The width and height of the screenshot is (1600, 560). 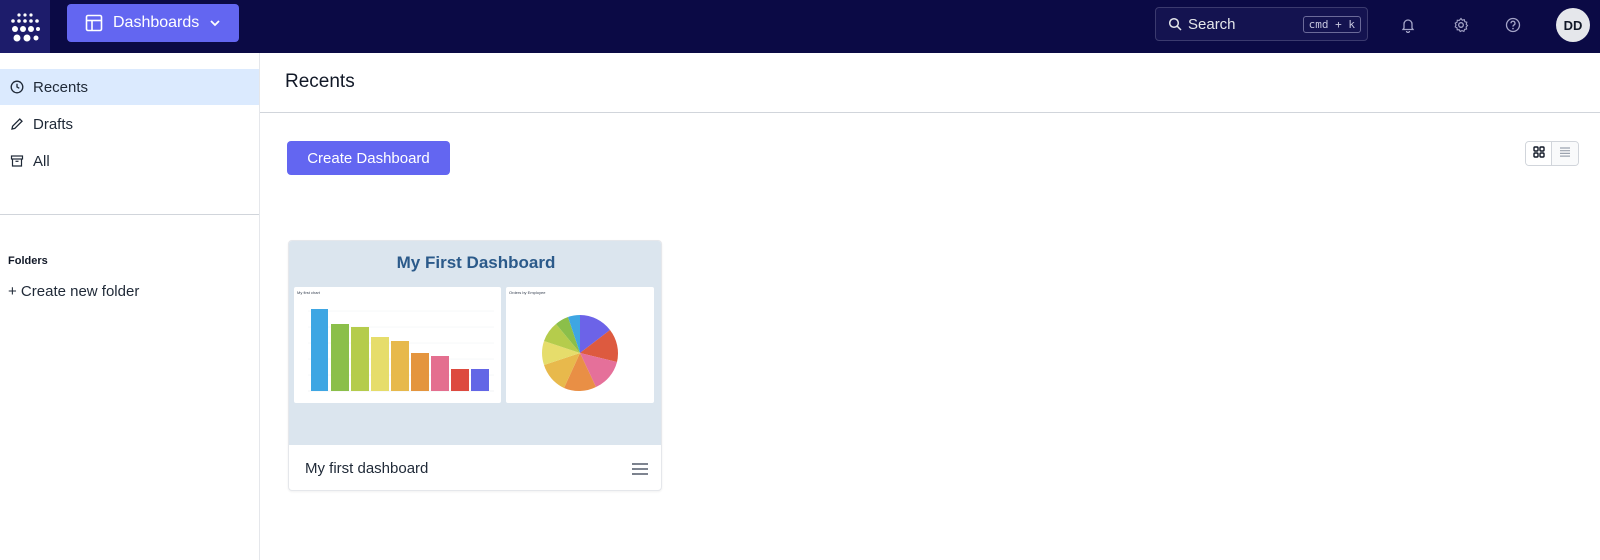 I want to click on sidebar-item-label: Drafts, so click(x=53, y=124).